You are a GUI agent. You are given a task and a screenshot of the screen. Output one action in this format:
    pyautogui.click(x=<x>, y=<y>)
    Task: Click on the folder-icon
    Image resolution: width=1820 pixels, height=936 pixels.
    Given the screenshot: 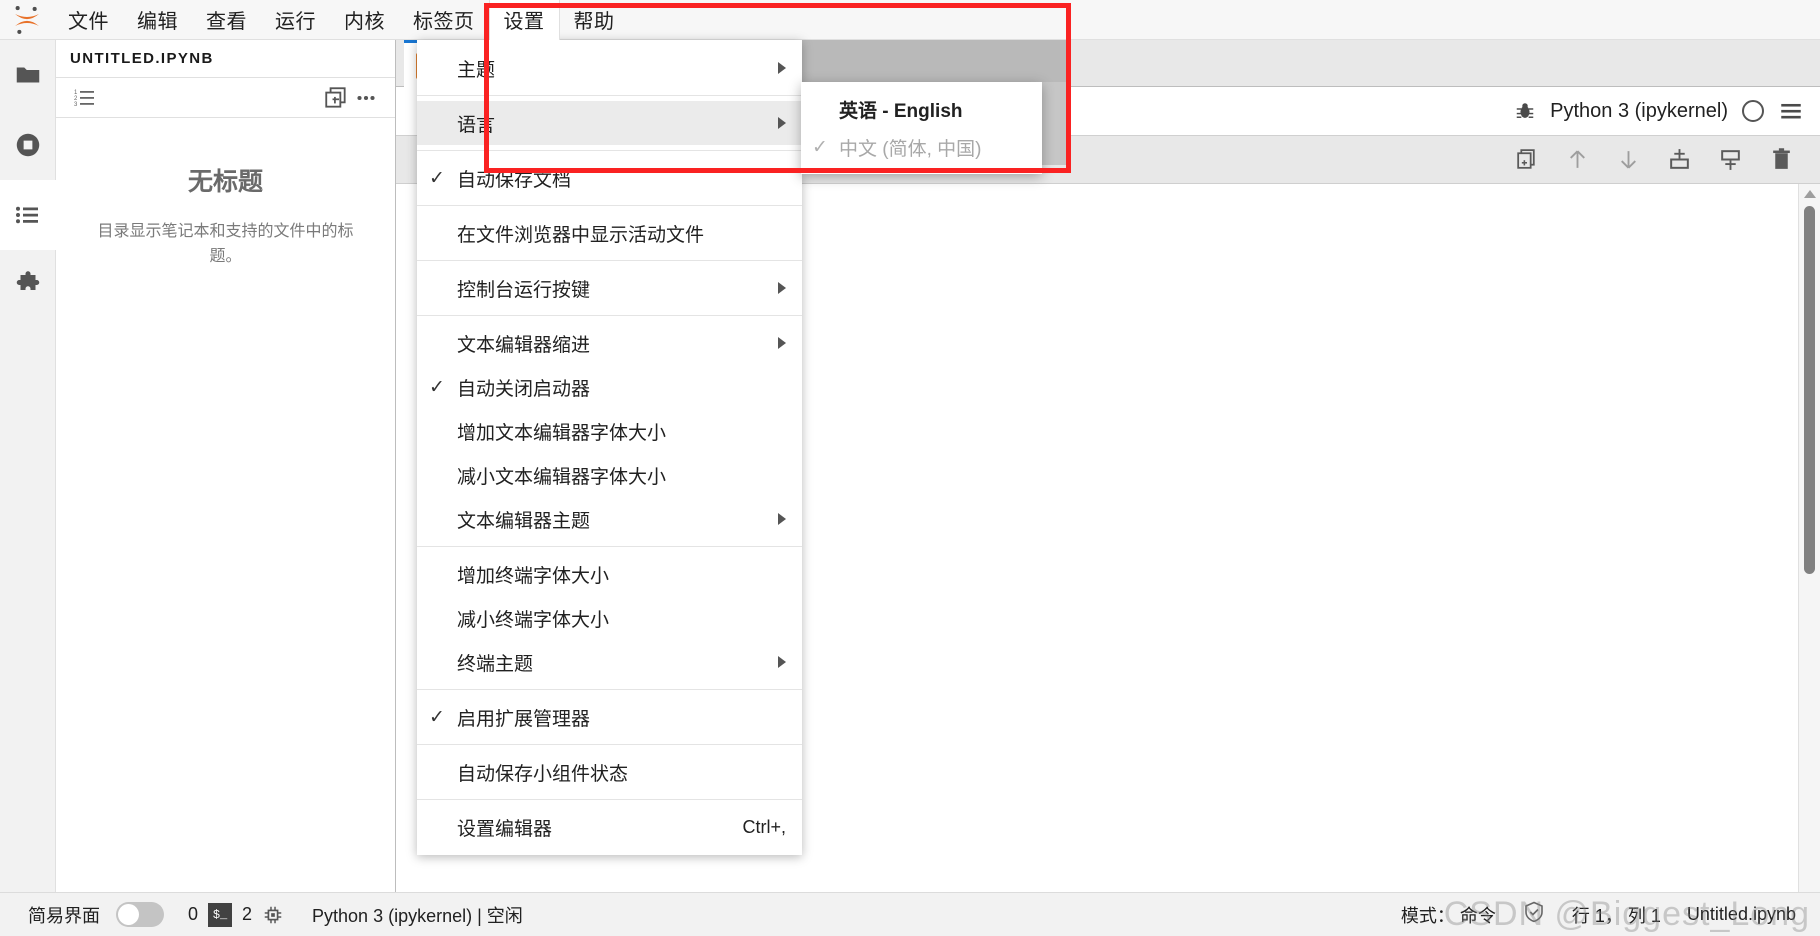 What is the action you would take?
    pyautogui.click(x=28, y=75)
    